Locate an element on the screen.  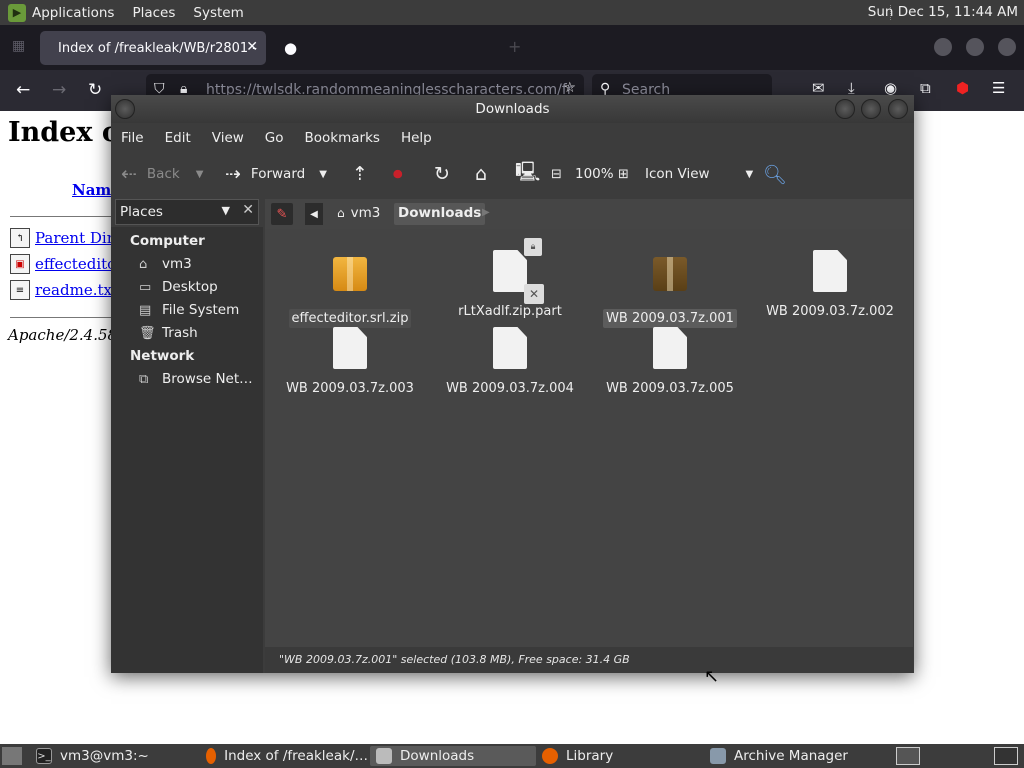
menu-places: Places is located at coordinates (153, 13).